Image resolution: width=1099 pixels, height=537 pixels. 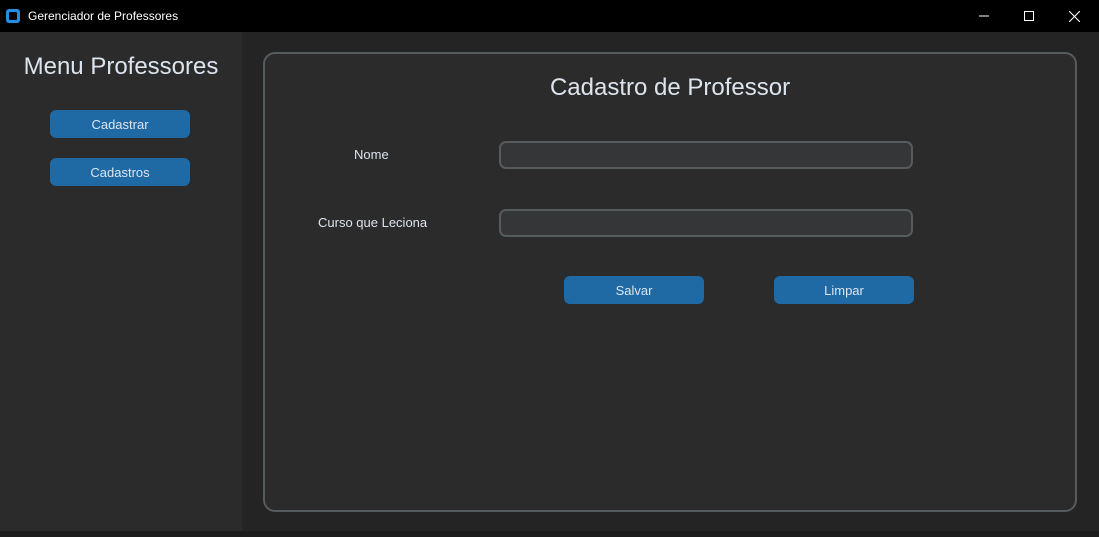 I want to click on form-title: Cadastro de Professor, so click(x=670, y=87).